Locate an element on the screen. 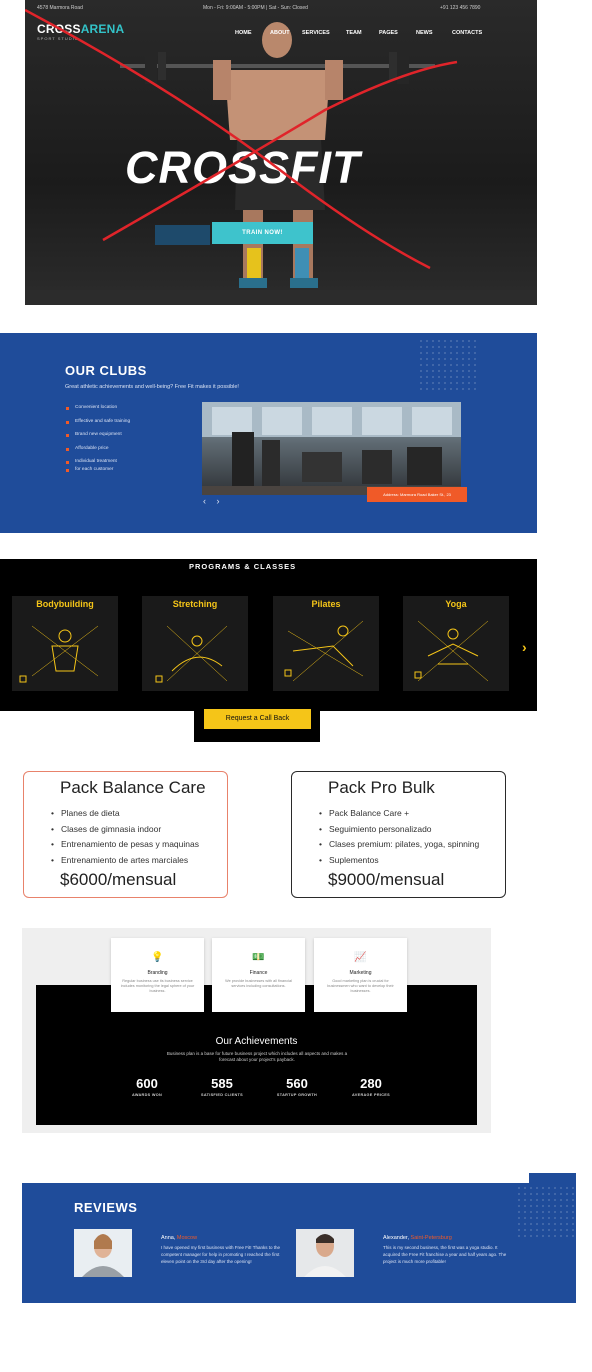 The height and width of the screenshot is (1372, 592). feature-item: Brand new equipment is located at coordinates (98, 439).